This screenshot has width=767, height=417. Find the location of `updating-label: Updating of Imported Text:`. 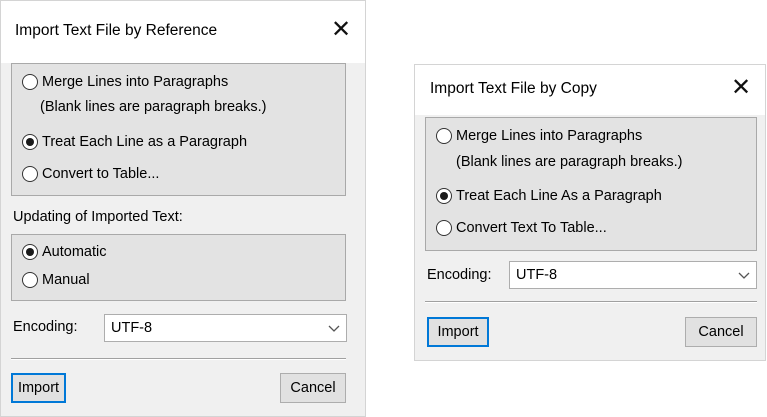

updating-label: Updating of Imported Text: is located at coordinates (98, 217).